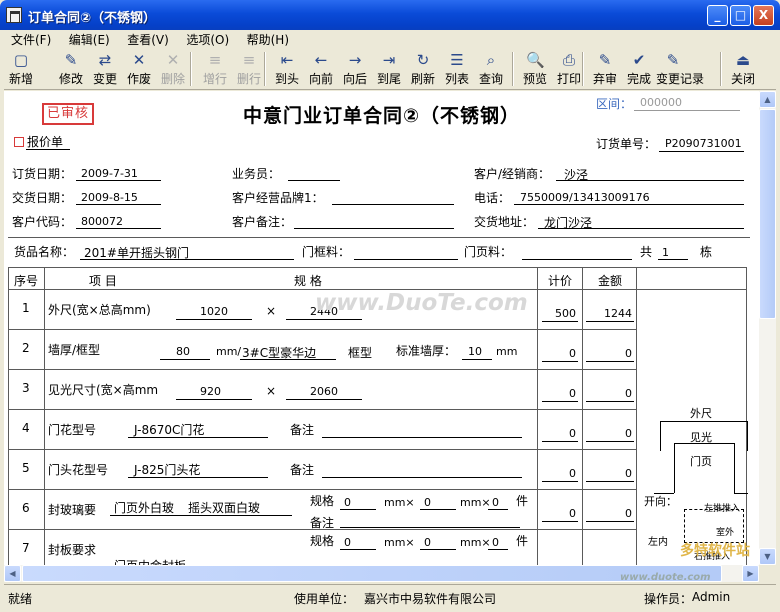 The height and width of the screenshot is (612, 780). Describe the element at coordinates (569, 69) in the screenshot. I see `toolbar-print-button: ⎙ 打印` at that location.